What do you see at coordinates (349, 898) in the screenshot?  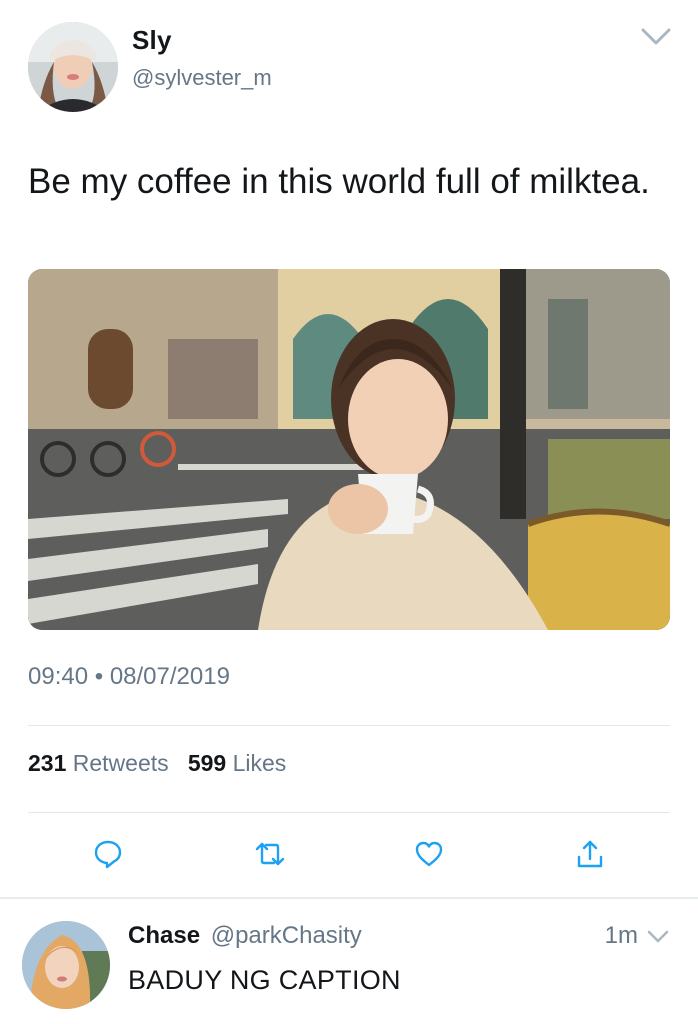 I see `section-divider` at bounding box center [349, 898].